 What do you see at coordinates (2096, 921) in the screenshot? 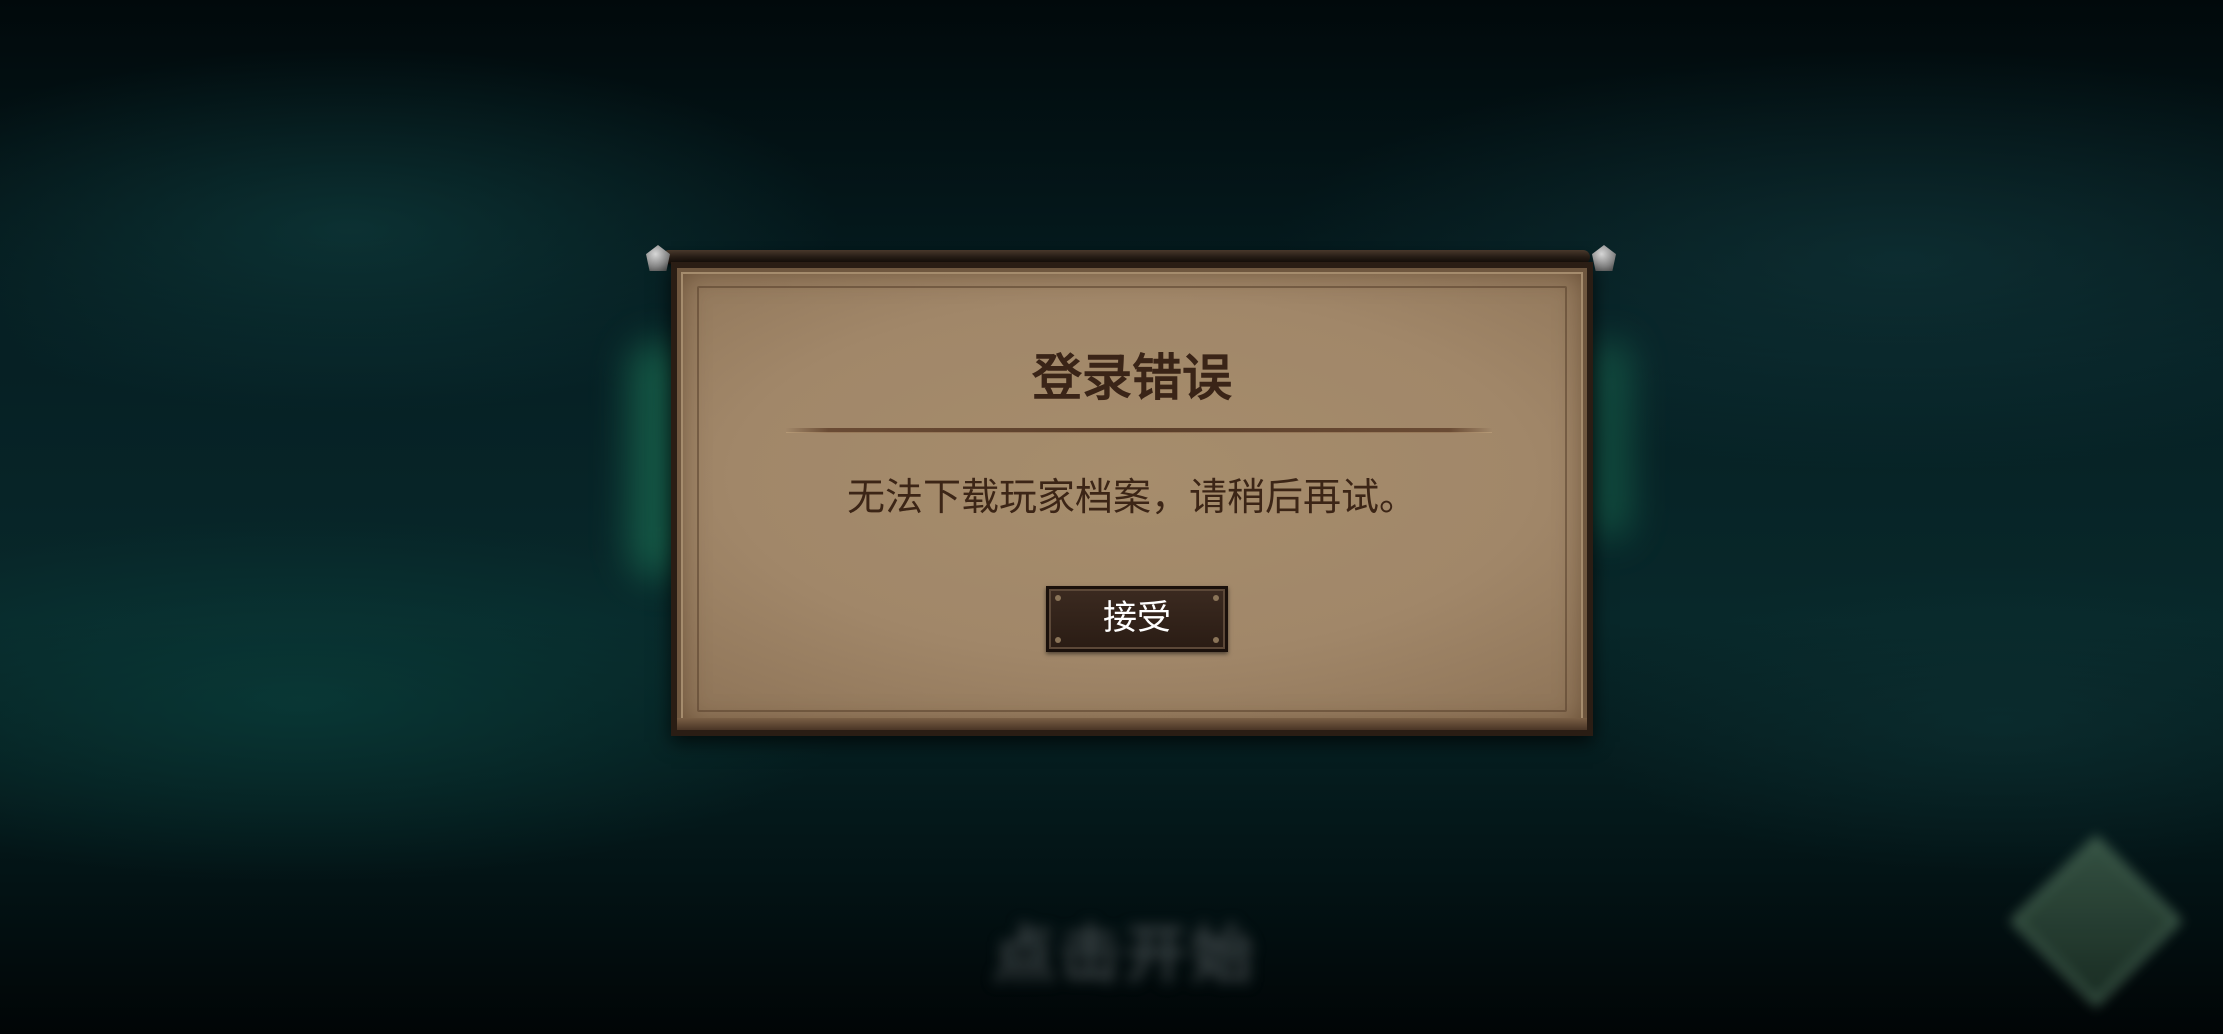
I see `corner-emblem-icon` at bounding box center [2096, 921].